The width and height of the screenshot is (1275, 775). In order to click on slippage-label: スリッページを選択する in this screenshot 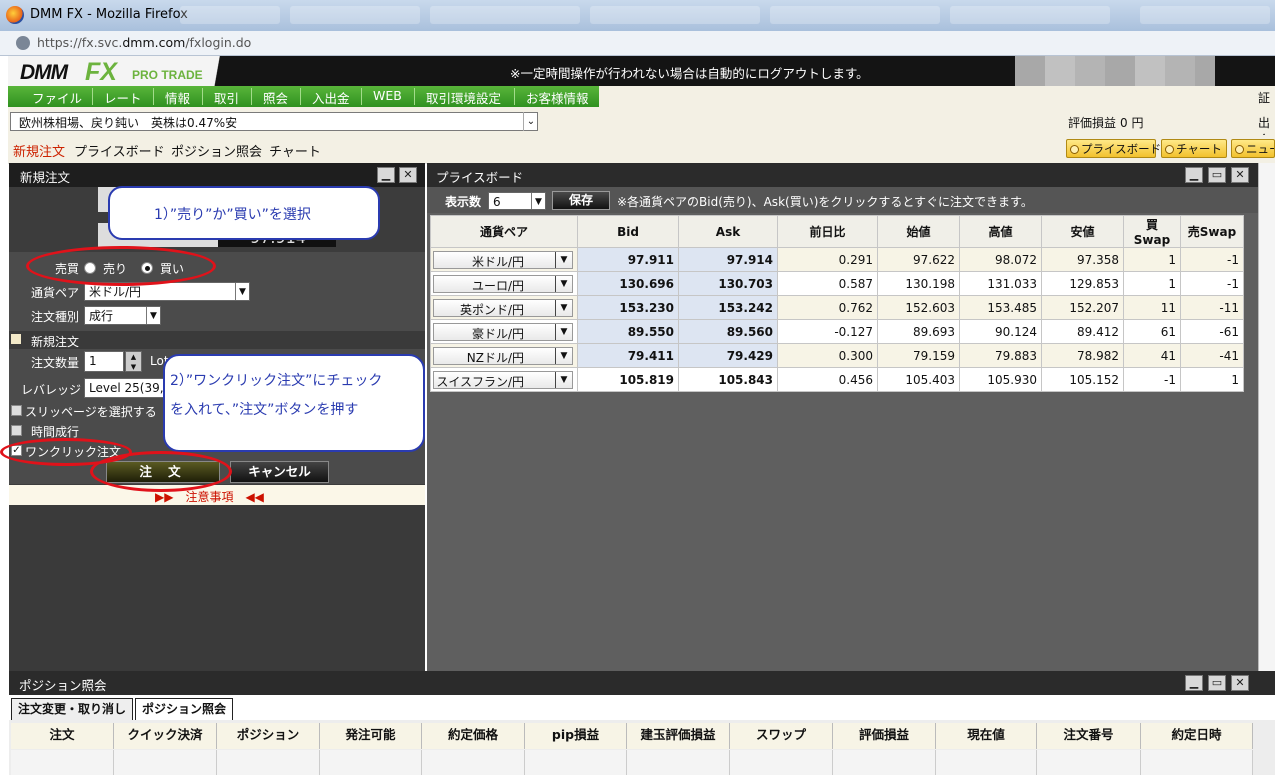, I will do `click(91, 411)`.